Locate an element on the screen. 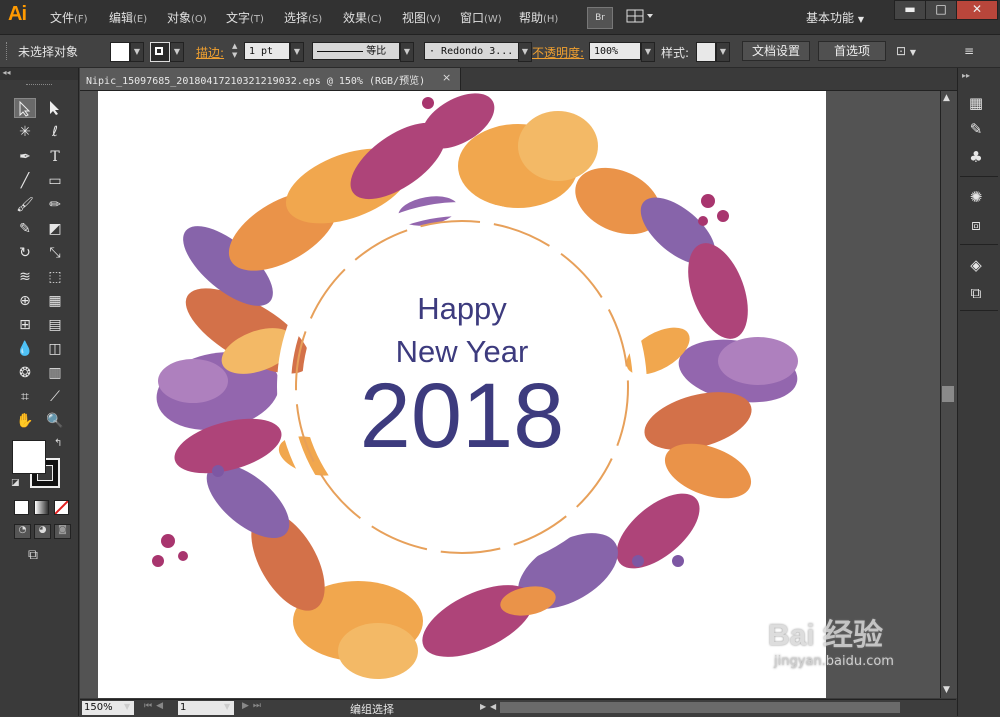  draw-normal-icon: ◔ is located at coordinates (22, 531).